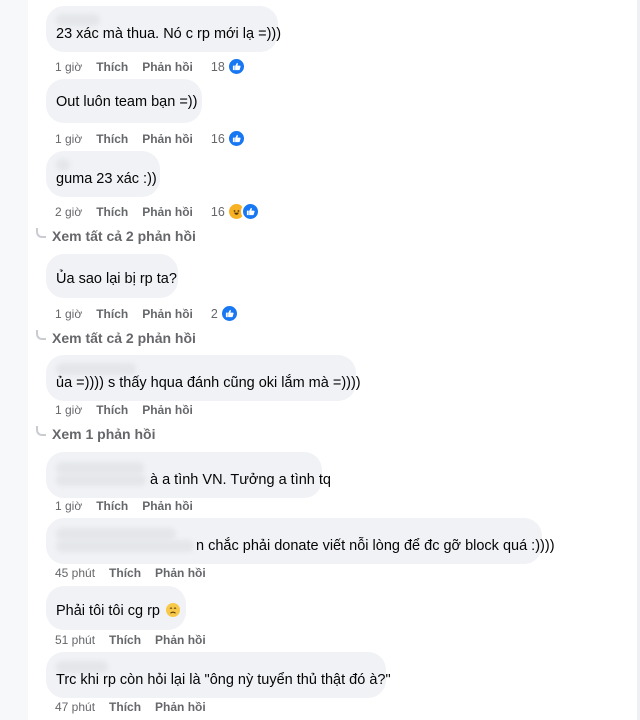 The height and width of the screenshot is (720, 640). I want to click on comment-text: à a tình VN. Tưởng a tình tq, so click(193, 480).